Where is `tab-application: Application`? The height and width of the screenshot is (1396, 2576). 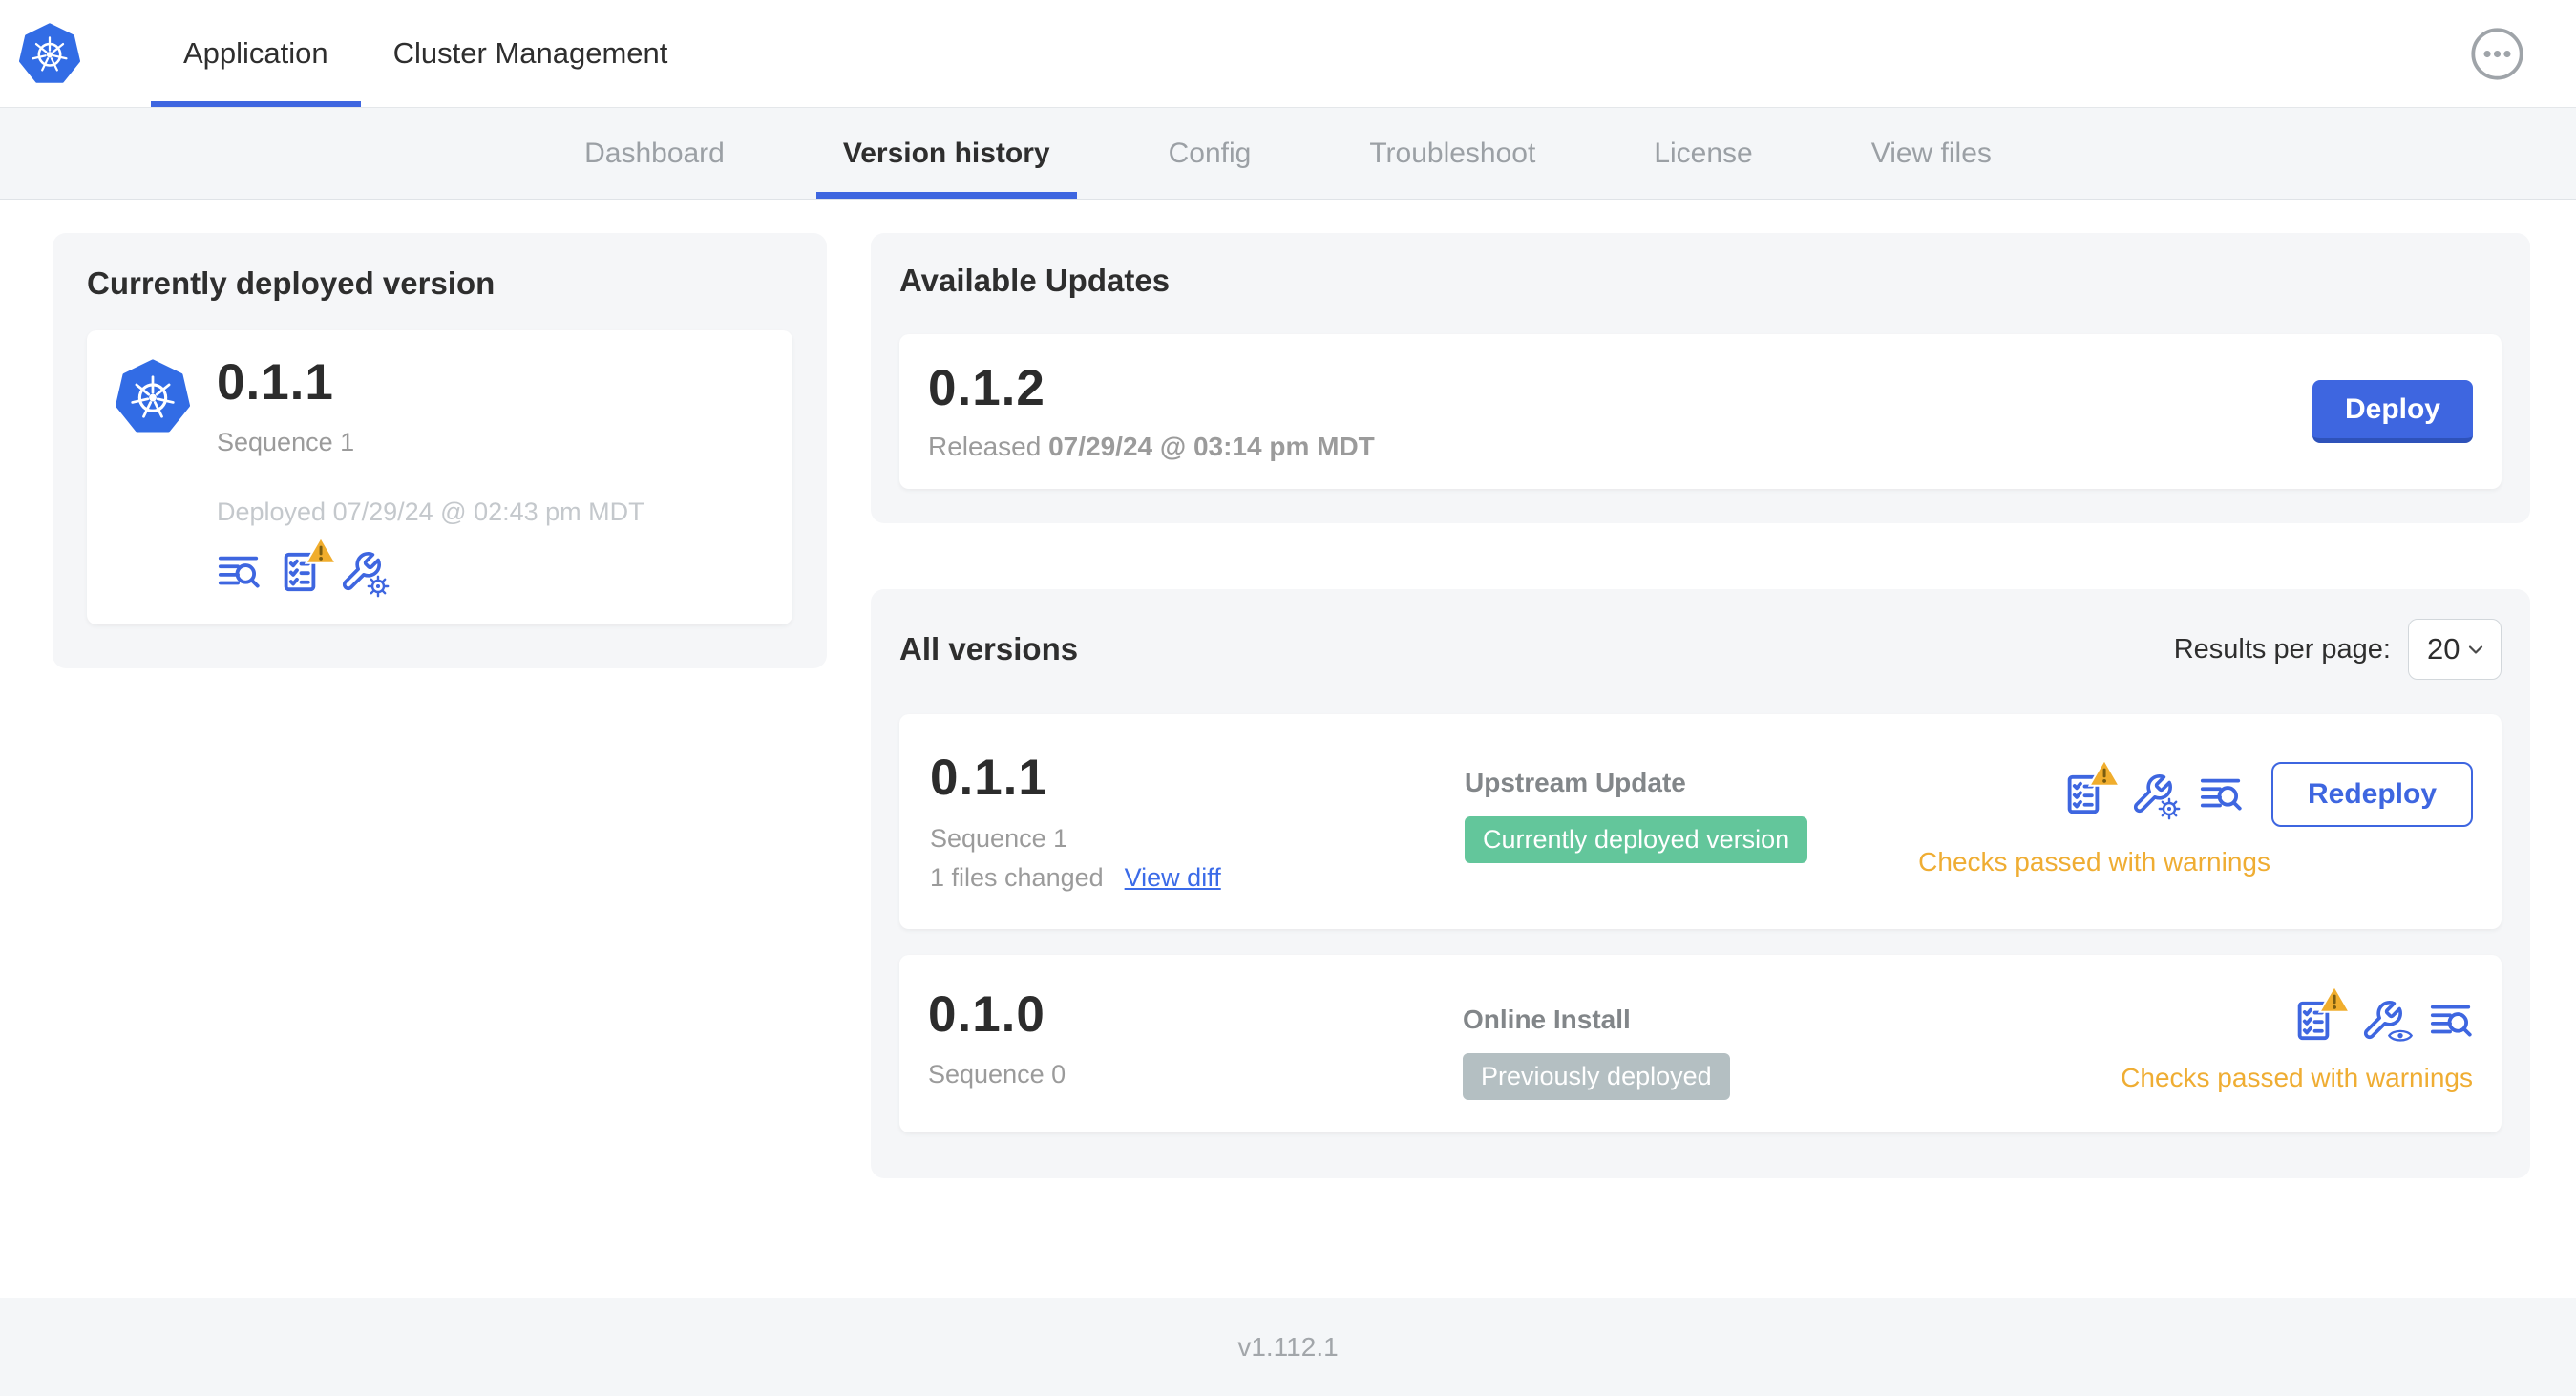
tab-application: Application is located at coordinates (256, 53).